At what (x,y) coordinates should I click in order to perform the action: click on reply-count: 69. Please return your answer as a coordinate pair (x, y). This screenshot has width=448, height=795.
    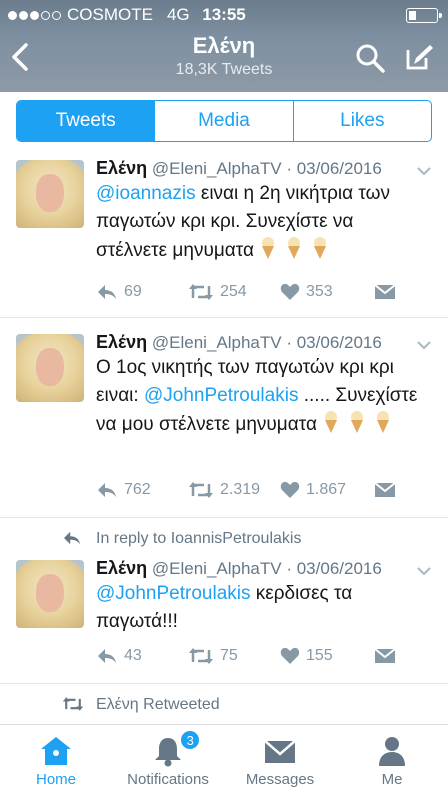
    Looking at the image, I should click on (133, 291).